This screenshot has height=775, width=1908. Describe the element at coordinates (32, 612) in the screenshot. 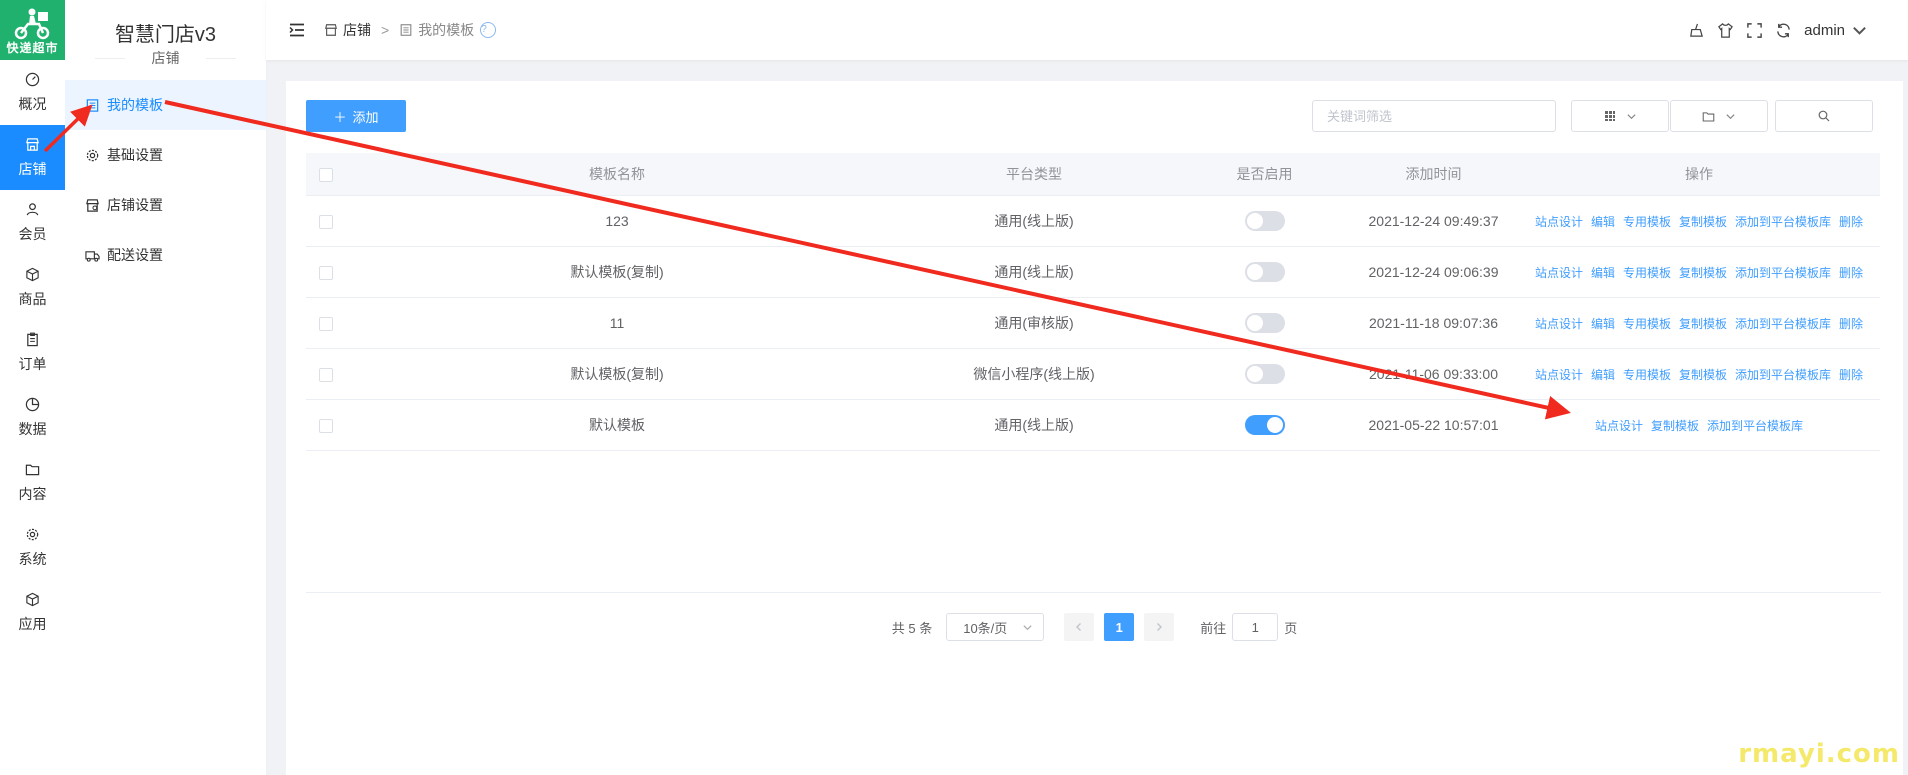

I see `rail-item-apps: 应用` at that location.